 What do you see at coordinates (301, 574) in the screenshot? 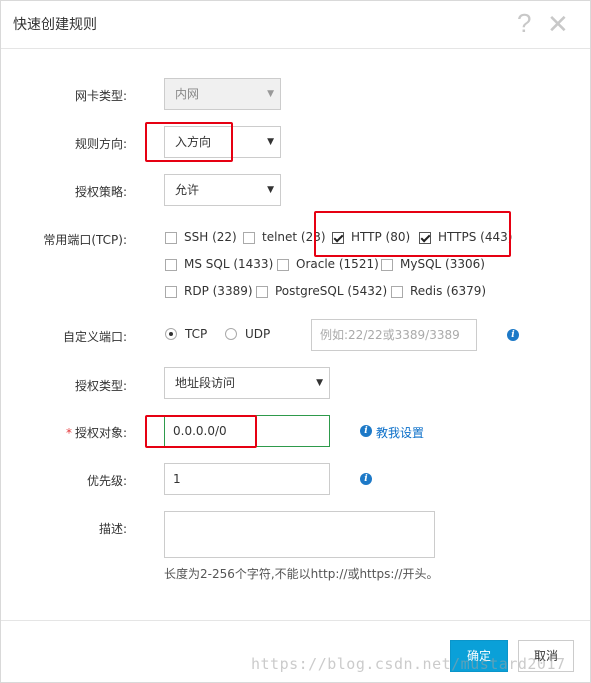
I see `description-hint: 长度为2-256个字符,不能以http://或https://开头。` at bounding box center [301, 574].